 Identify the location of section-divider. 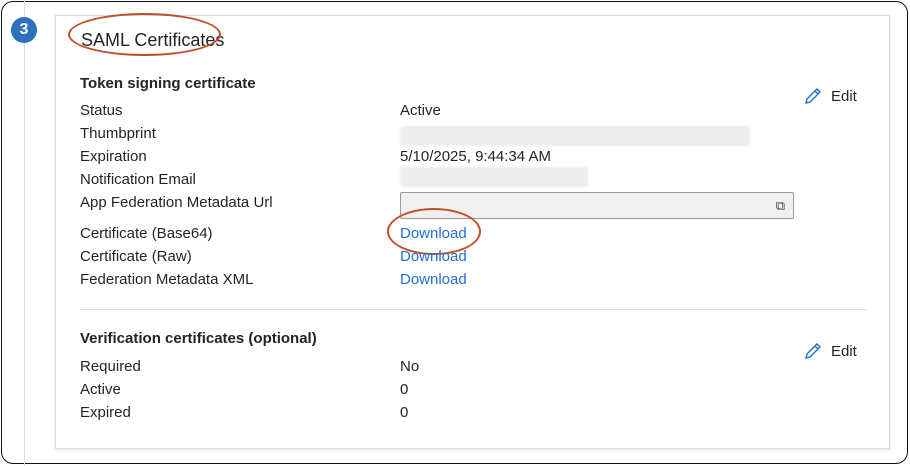
(473, 309).